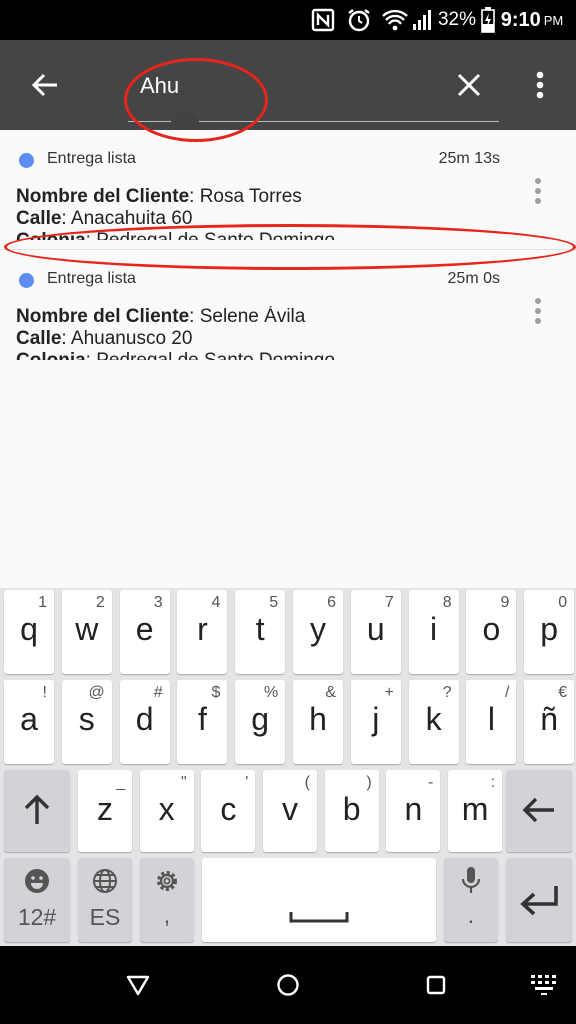 This screenshot has width=576, height=1024. What do you see at coordinates (395, 20) in the screenshot?
I see `wifi-icon` at bounding box center [395, 20].